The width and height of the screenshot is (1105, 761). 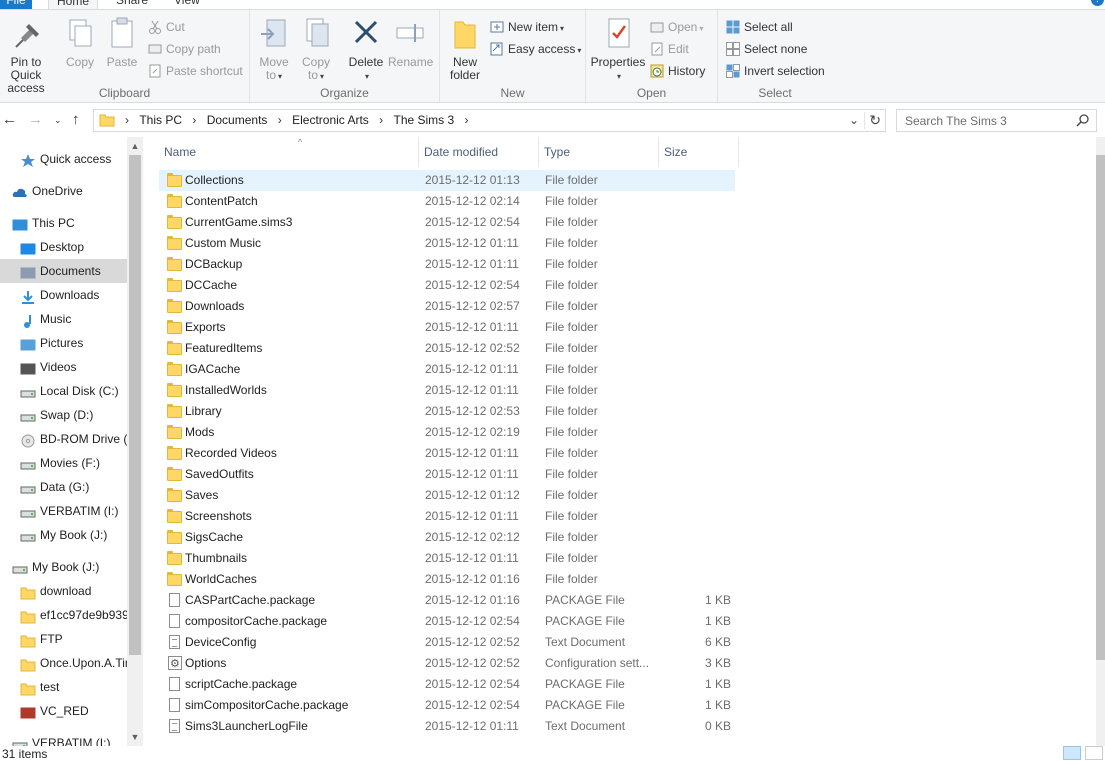 I want to click on sidebar-item: OneDrive, so click(x=63, y=191).